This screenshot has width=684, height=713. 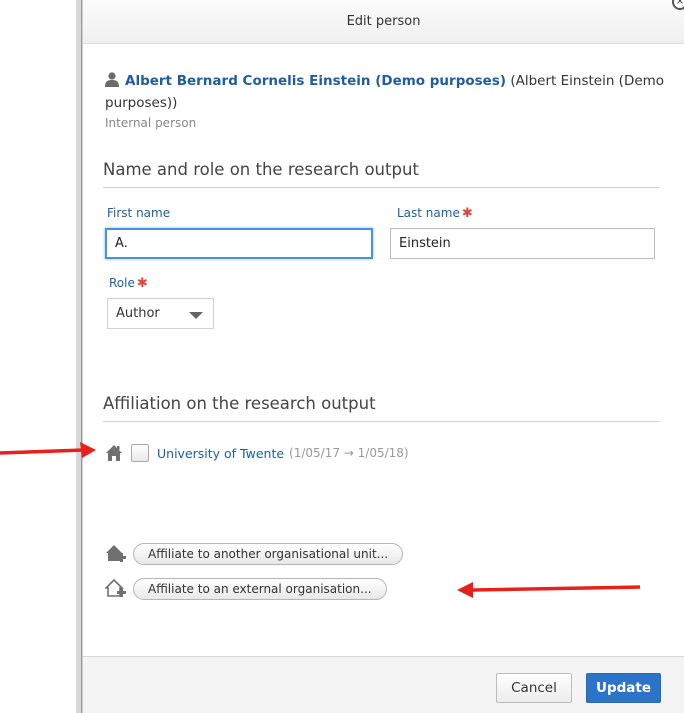 I want to click on role-select: Author, so click(x=160, y=313).